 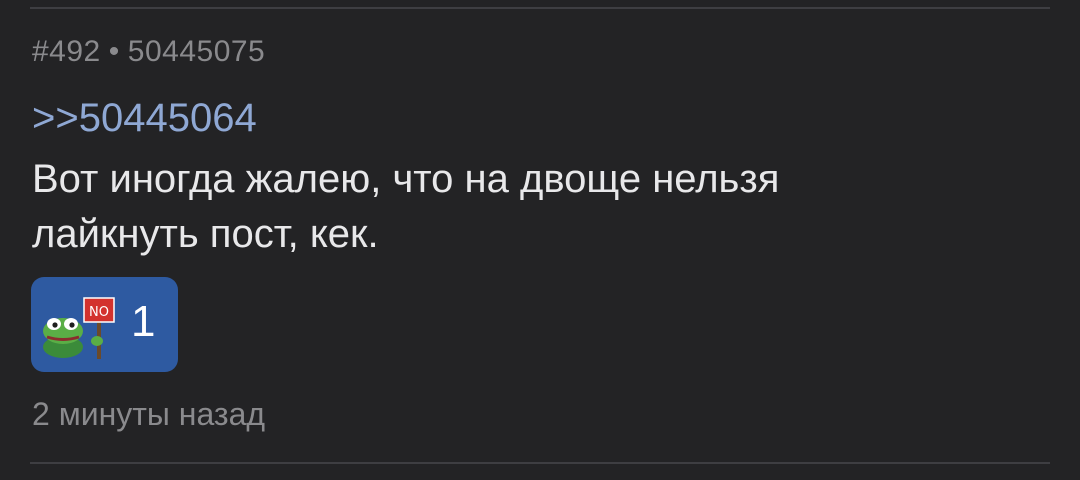 What do you see at coordinates (79, 328) in the screenshot?
I see `pepe-no-sign-icon: NO` at bounding box center [79, 328].